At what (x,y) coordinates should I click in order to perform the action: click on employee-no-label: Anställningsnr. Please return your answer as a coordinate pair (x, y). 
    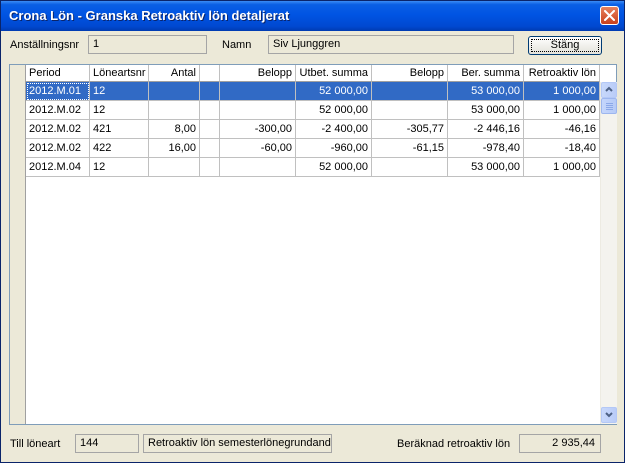
    Looking at the image, I should click on (45, 45).